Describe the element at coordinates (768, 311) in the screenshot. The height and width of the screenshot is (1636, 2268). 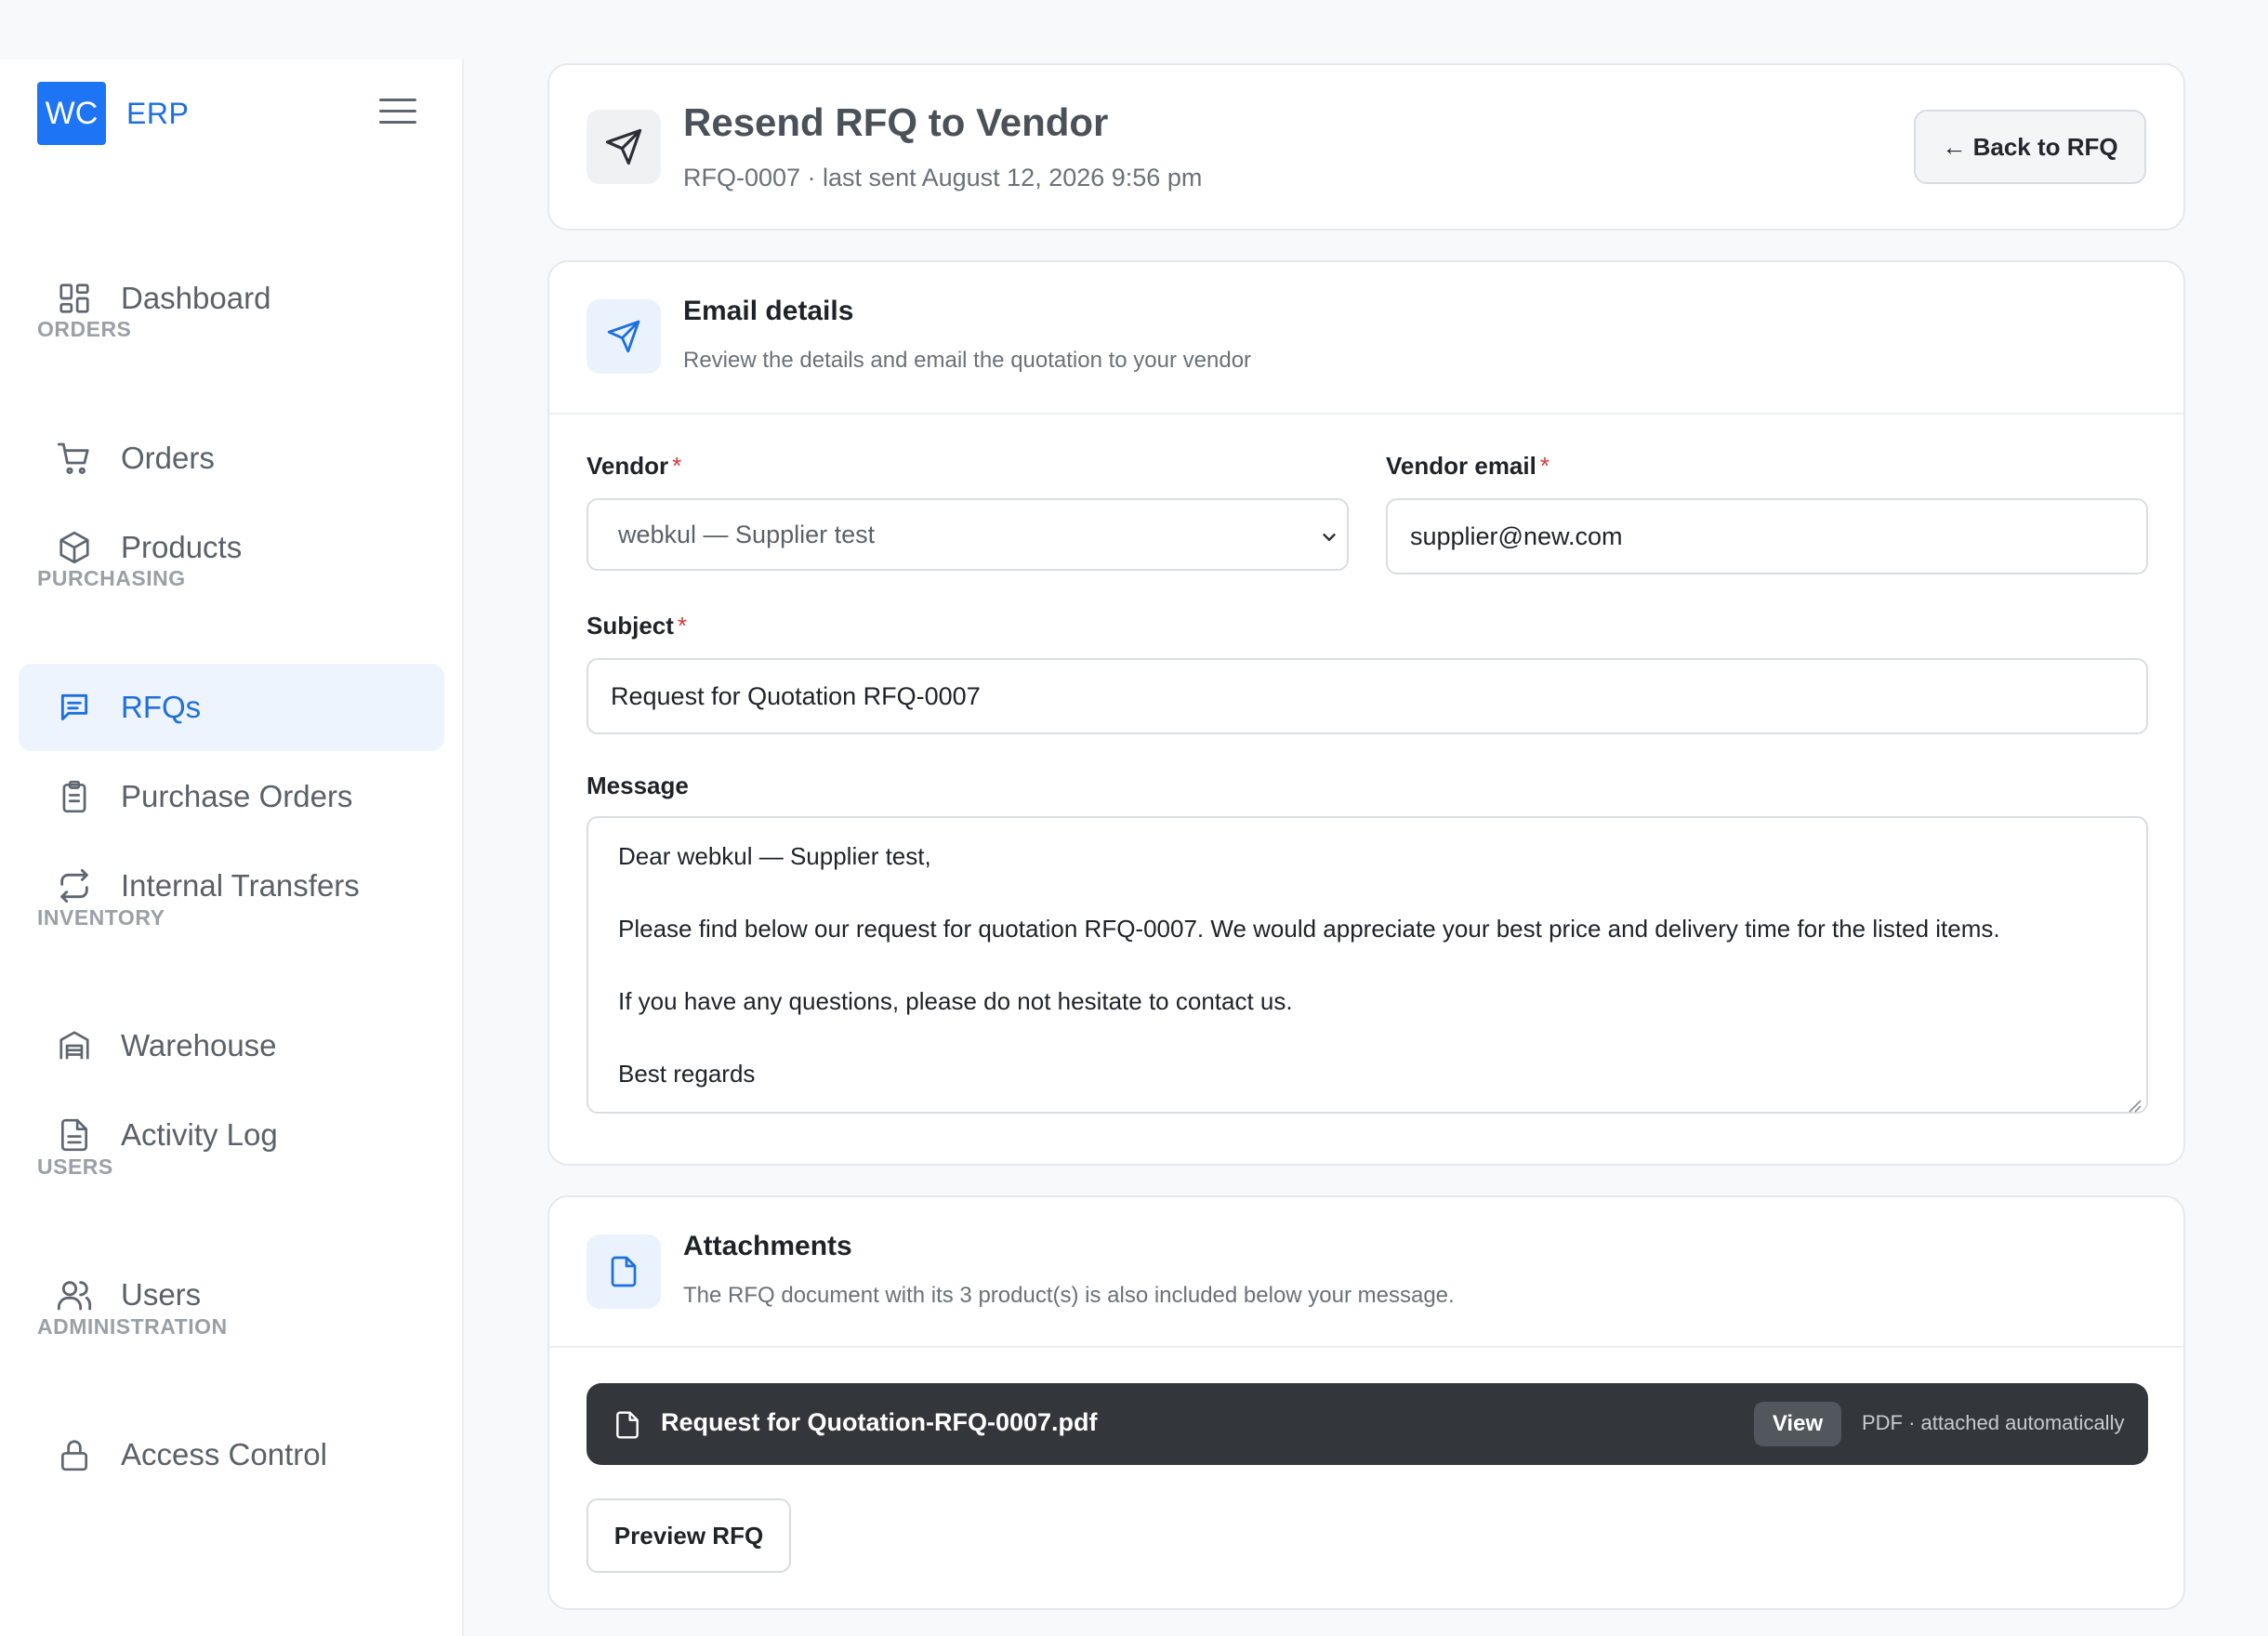
I see `section-title: Email details` at that location.